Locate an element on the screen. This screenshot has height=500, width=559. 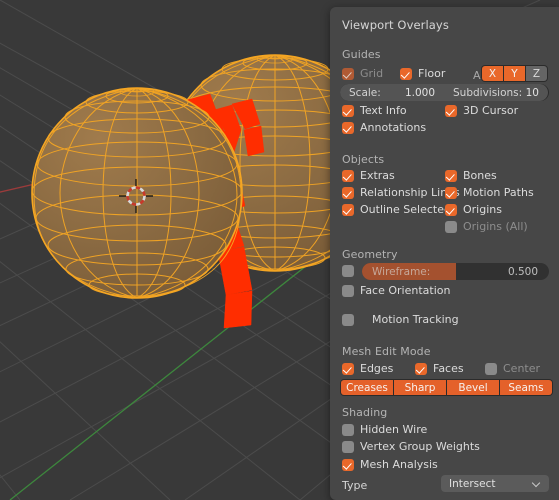
checkbox-motion-paths: Motion Paths is located at coordinates (489, 193).